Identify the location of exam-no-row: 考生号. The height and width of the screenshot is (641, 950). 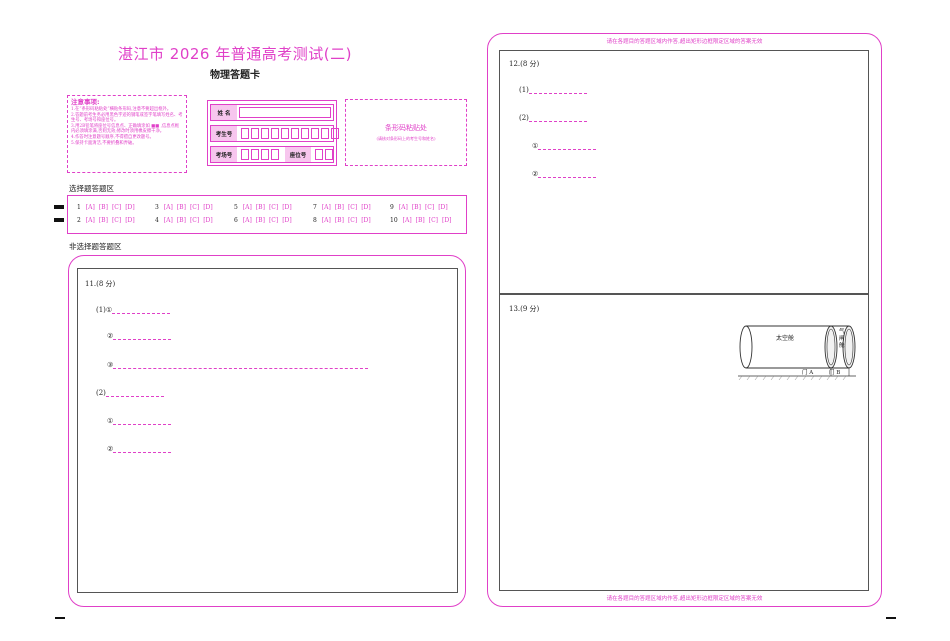
(274, 133).